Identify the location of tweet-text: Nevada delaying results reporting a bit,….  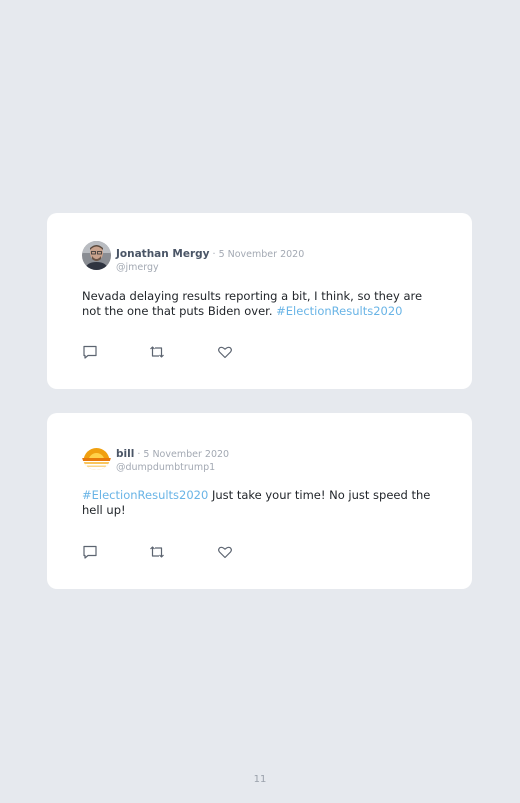
(262, 304).